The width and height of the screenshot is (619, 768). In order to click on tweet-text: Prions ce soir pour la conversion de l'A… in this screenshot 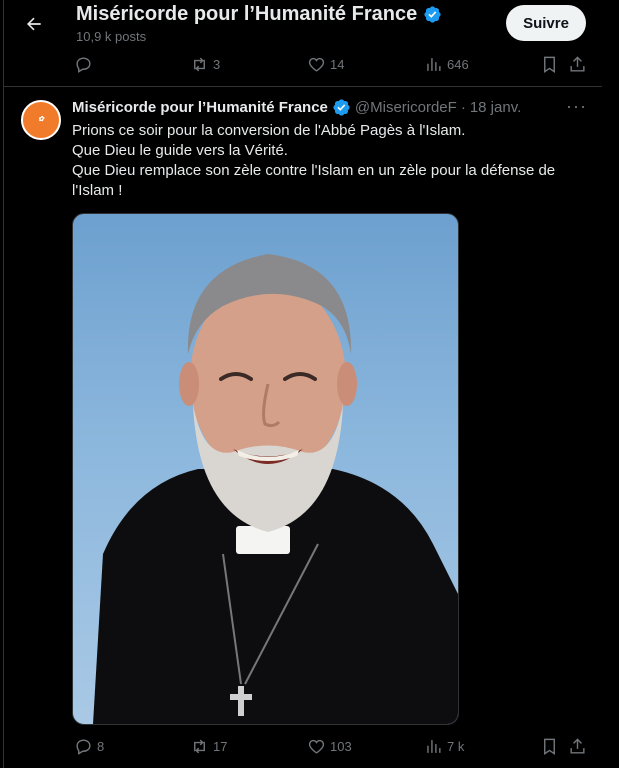, I will do `click(322, 161)`.